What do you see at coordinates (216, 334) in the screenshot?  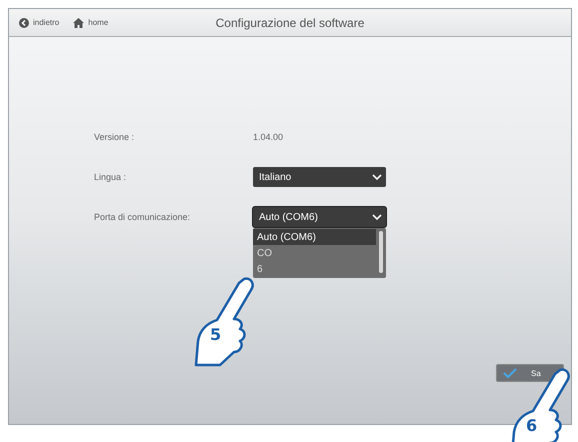 I see `step-number: 5` at bounding box center [216, 334].